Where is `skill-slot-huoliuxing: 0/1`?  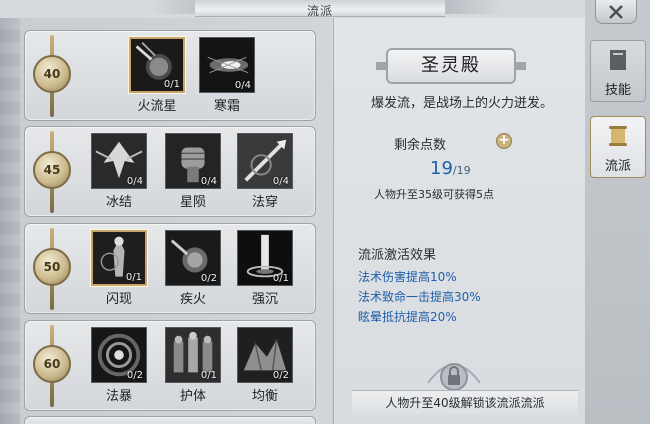
skill-slot-huoliuxing: 0/1 is located at coordinates (157, 65).